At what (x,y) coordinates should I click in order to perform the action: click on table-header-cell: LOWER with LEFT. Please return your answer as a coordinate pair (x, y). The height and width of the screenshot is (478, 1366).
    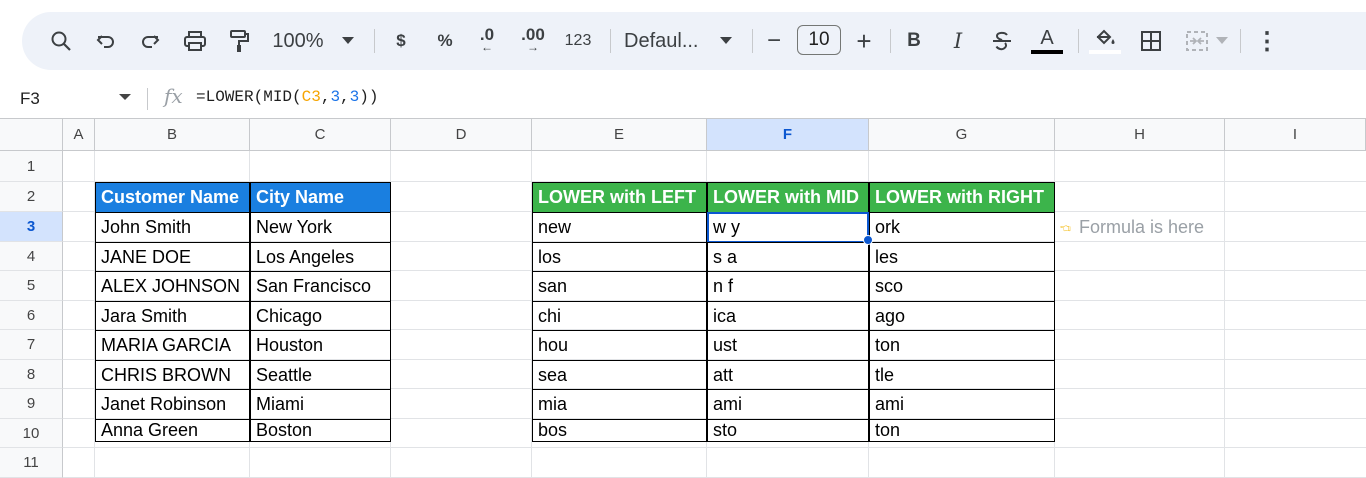
    Looking at the image, I should click on (619, 197).